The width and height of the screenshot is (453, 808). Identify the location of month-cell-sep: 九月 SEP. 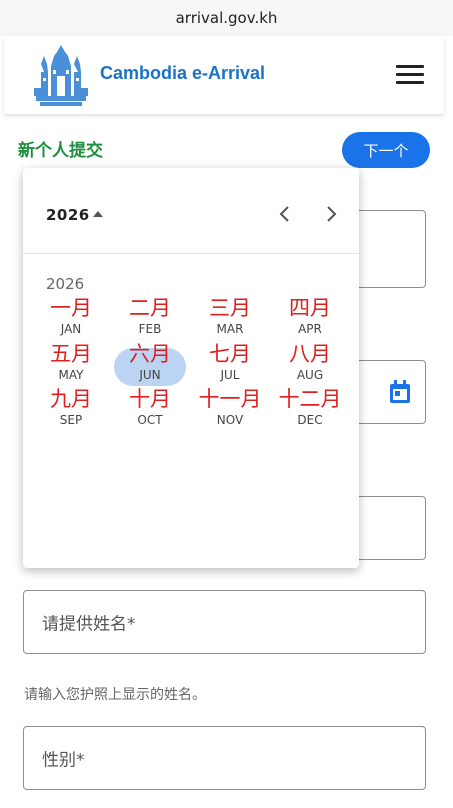
(71, 408).